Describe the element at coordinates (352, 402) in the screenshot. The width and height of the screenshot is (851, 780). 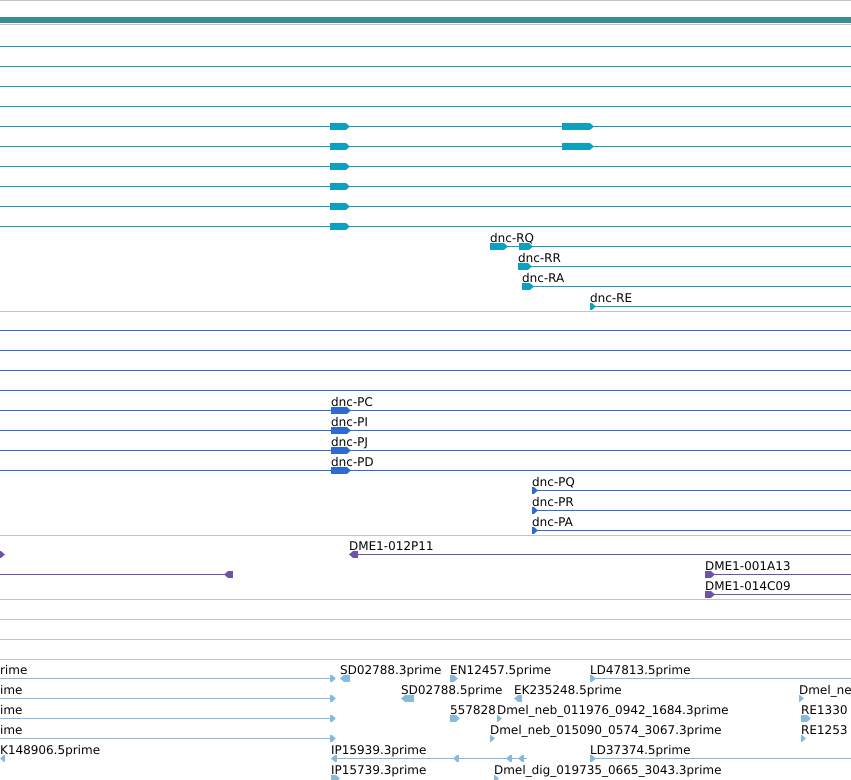
I see `feature-label: dnc-PC` at that location.